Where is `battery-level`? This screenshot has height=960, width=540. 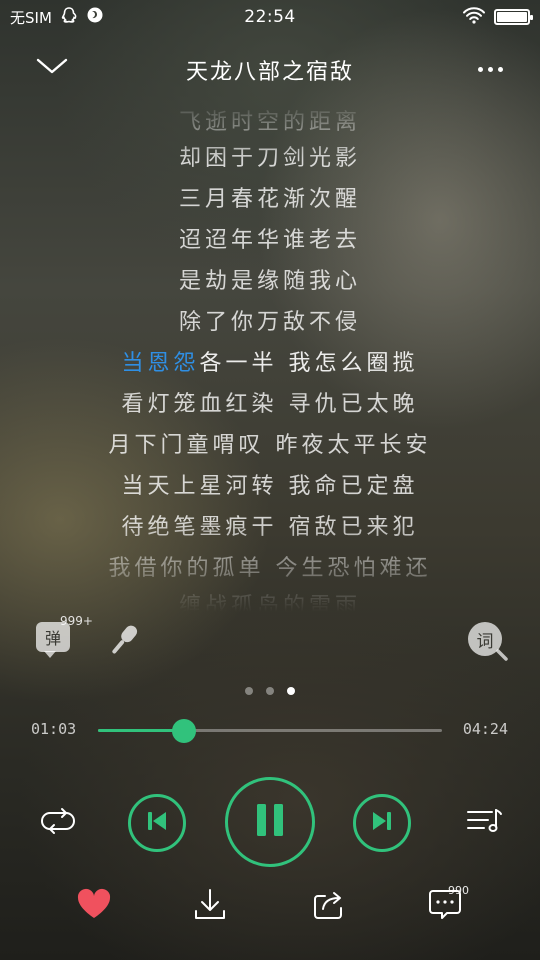
battery-level is located at coordinates (512, 17).